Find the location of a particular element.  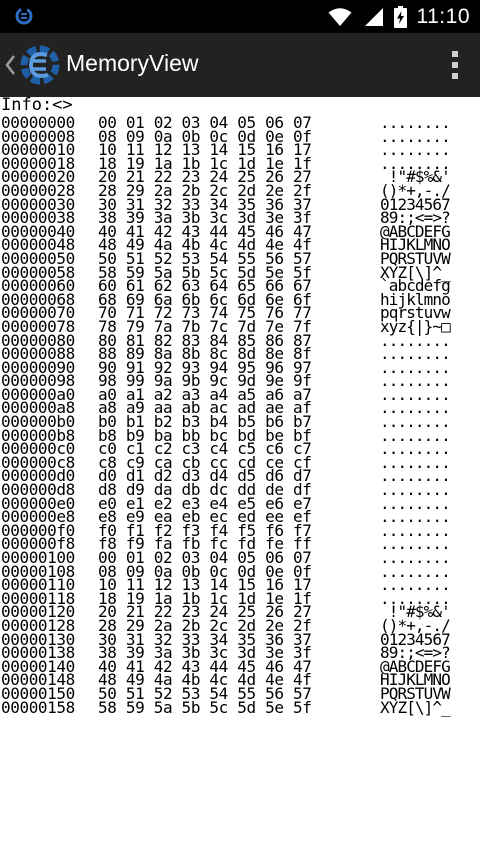

memory-address: 00000158 is located at coordinates (38, 707).